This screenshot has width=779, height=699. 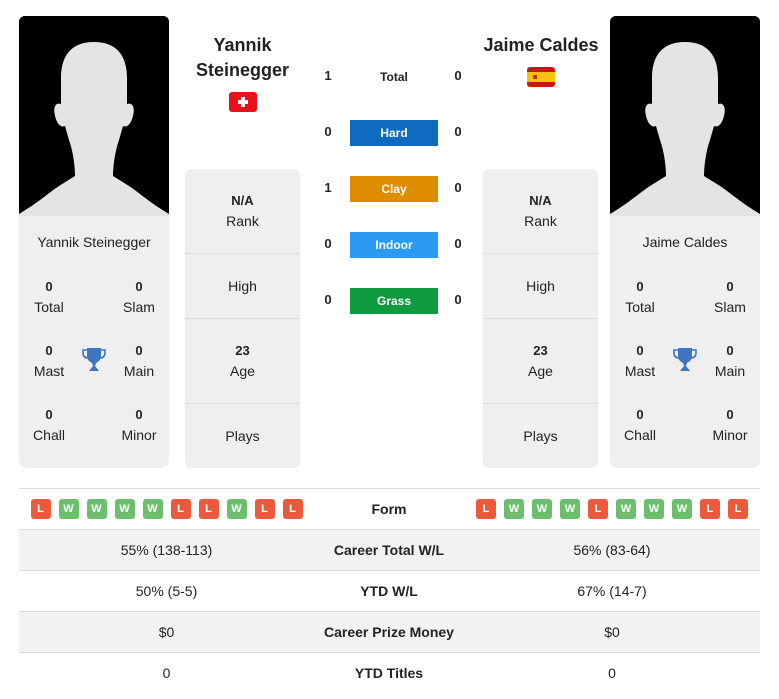 I want to click on h2h-hard-row: 0 Hard 0, so click(x=392, y=133).